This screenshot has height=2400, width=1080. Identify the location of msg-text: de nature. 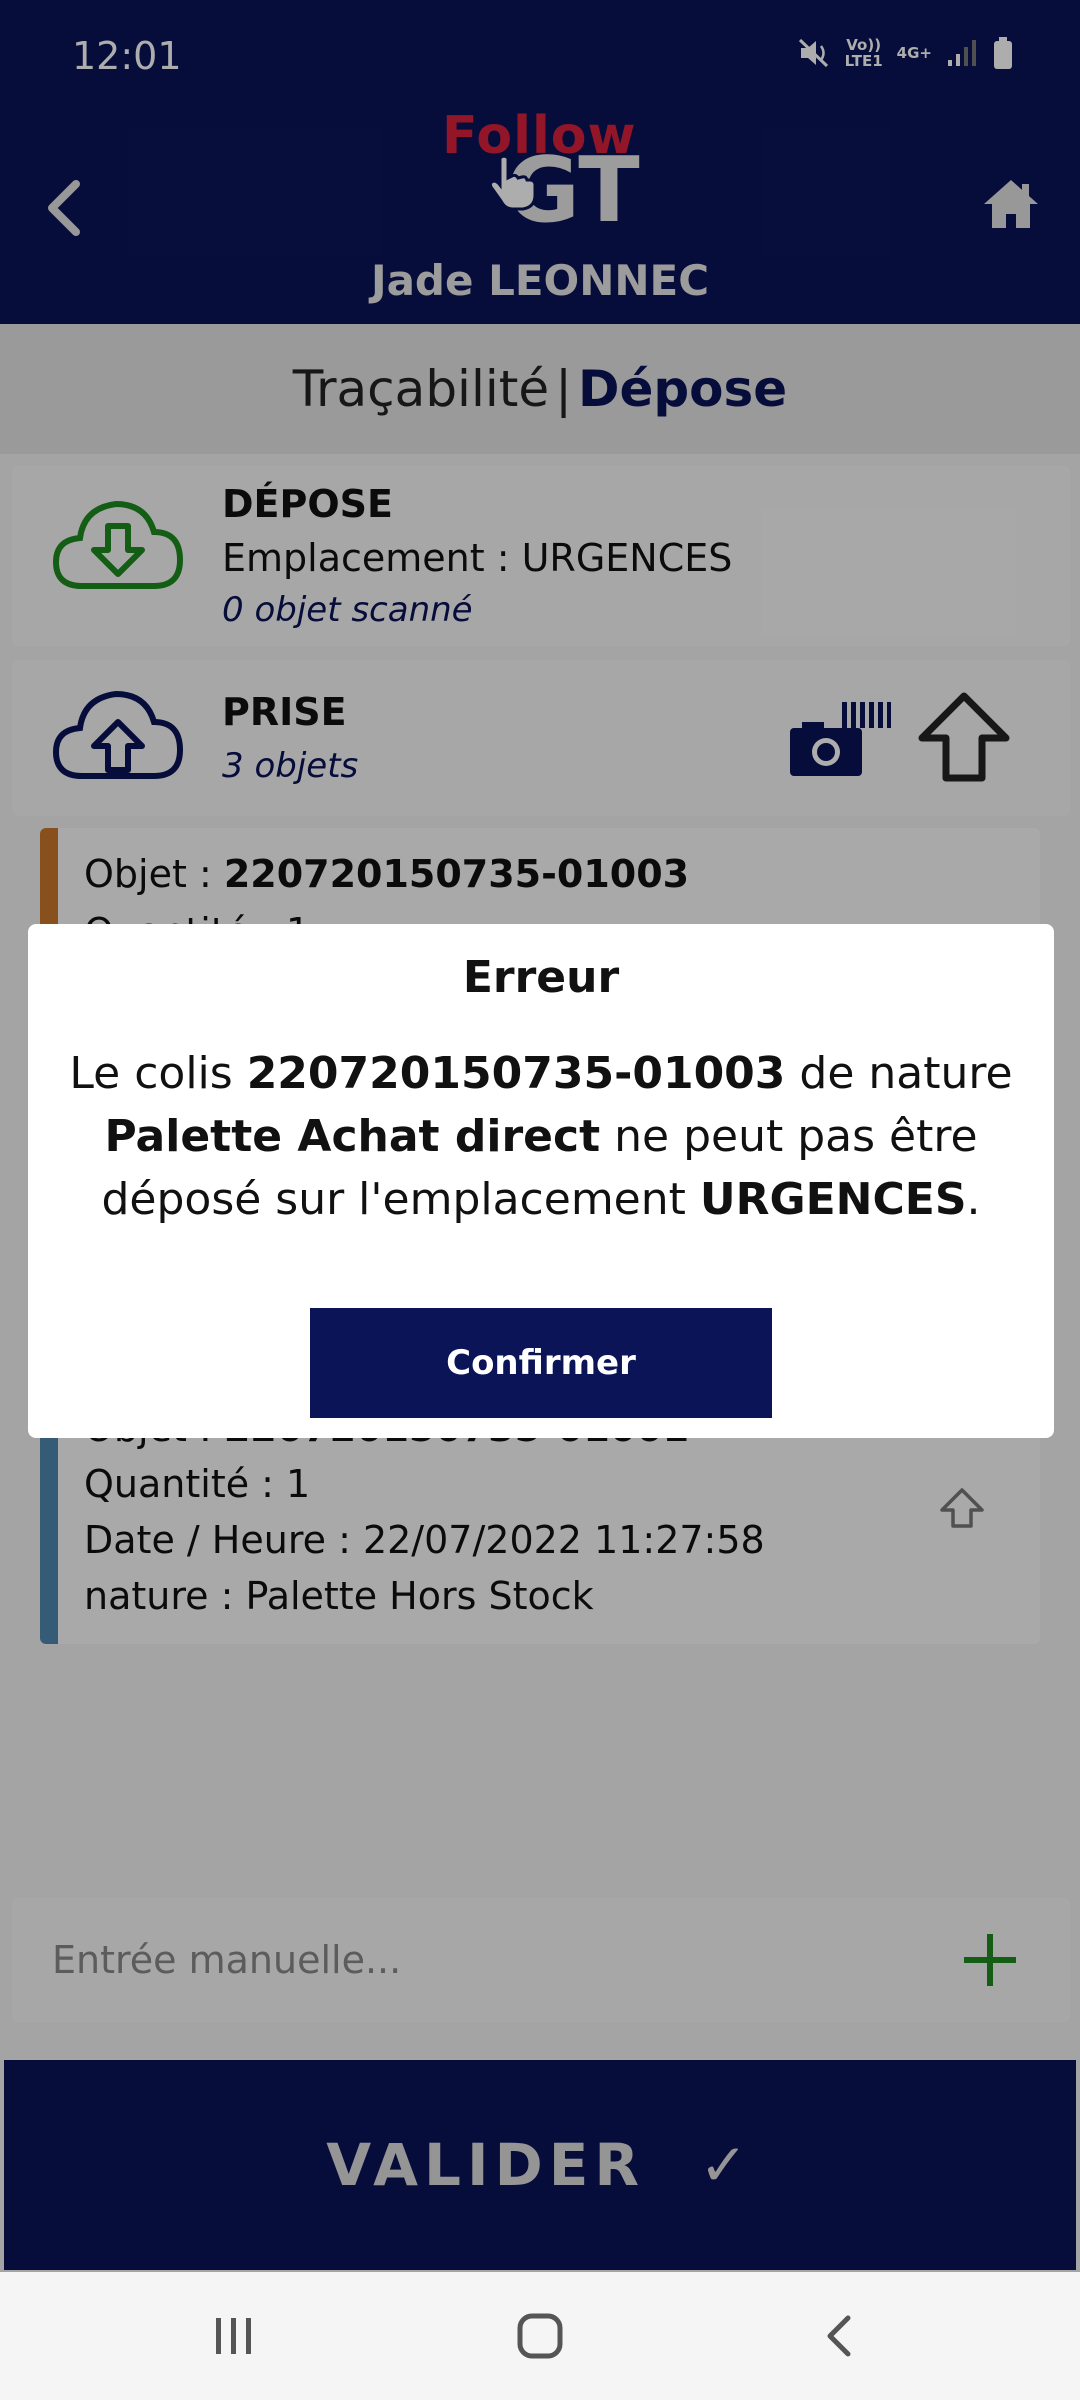
(899, 1073).